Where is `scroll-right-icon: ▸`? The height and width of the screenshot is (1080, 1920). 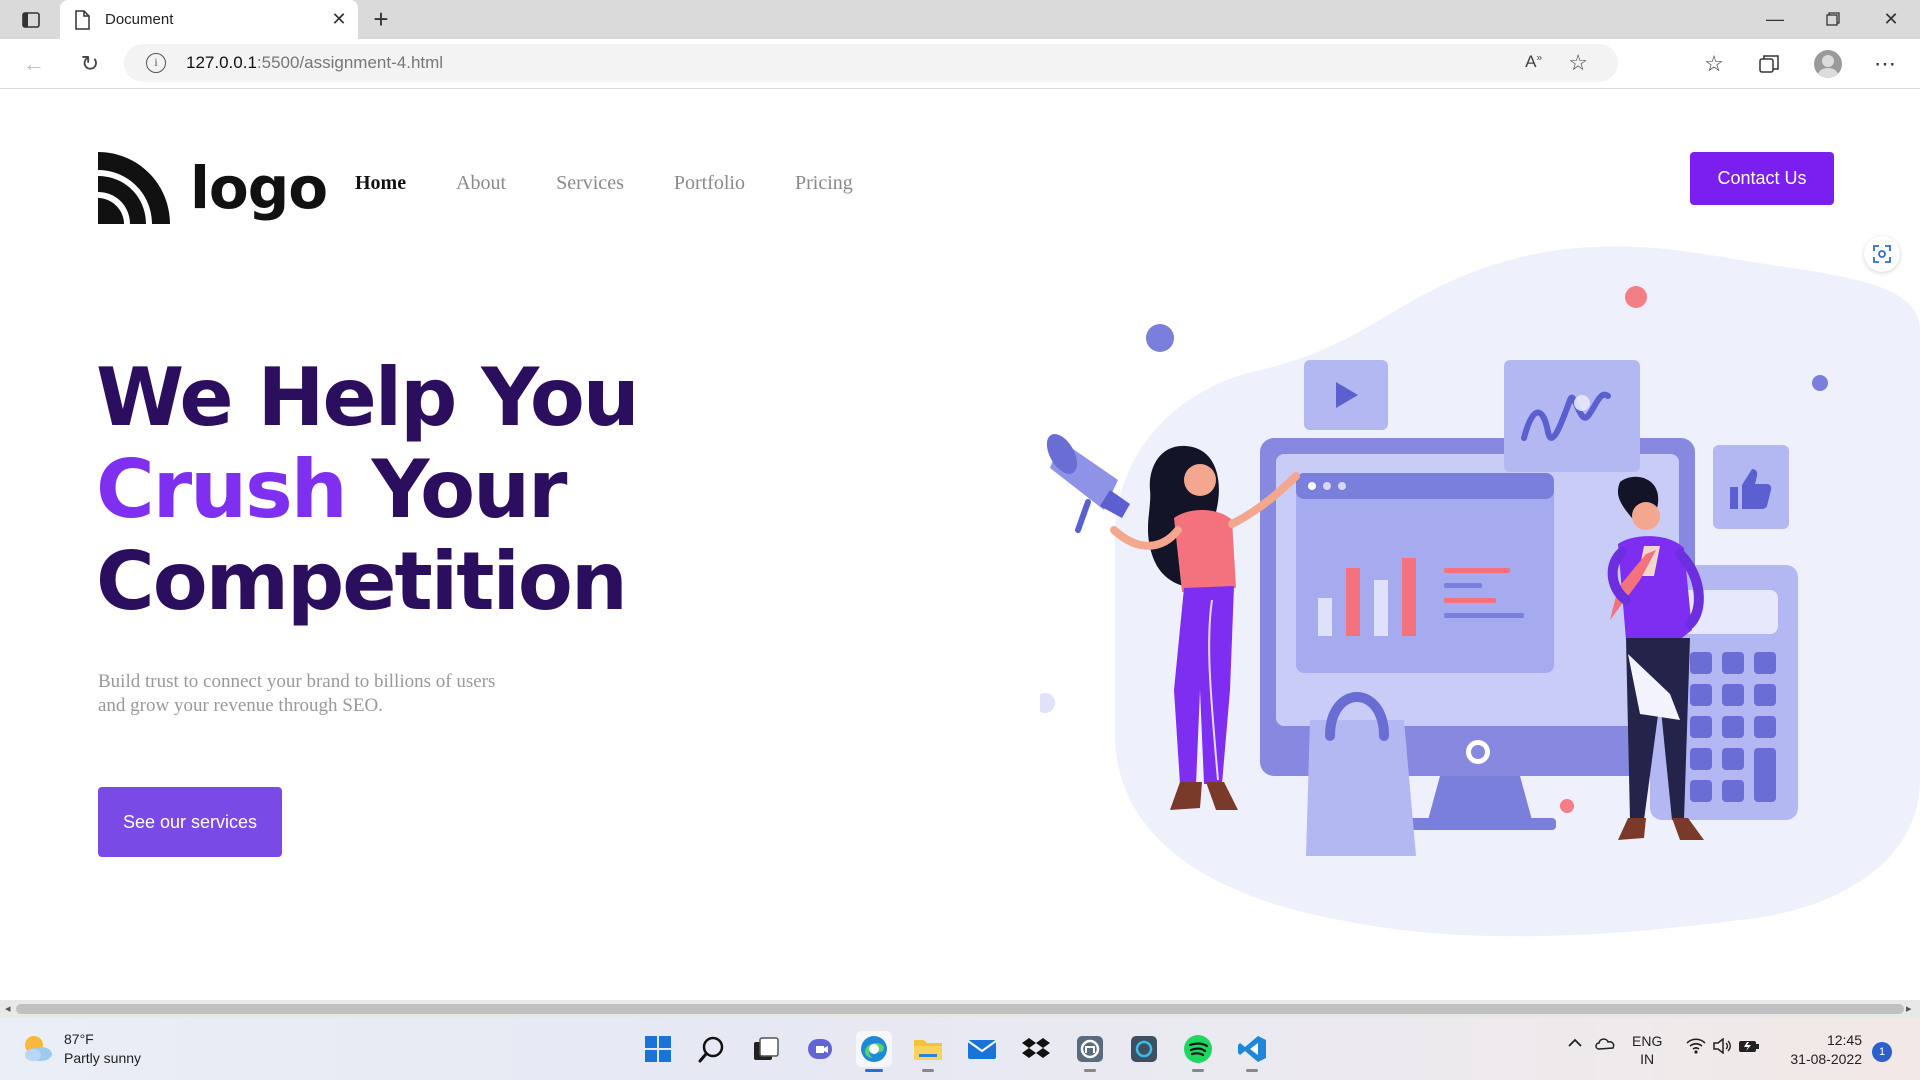 scroll-right-icon: ▸ is located at coordinates (1909, 1008).